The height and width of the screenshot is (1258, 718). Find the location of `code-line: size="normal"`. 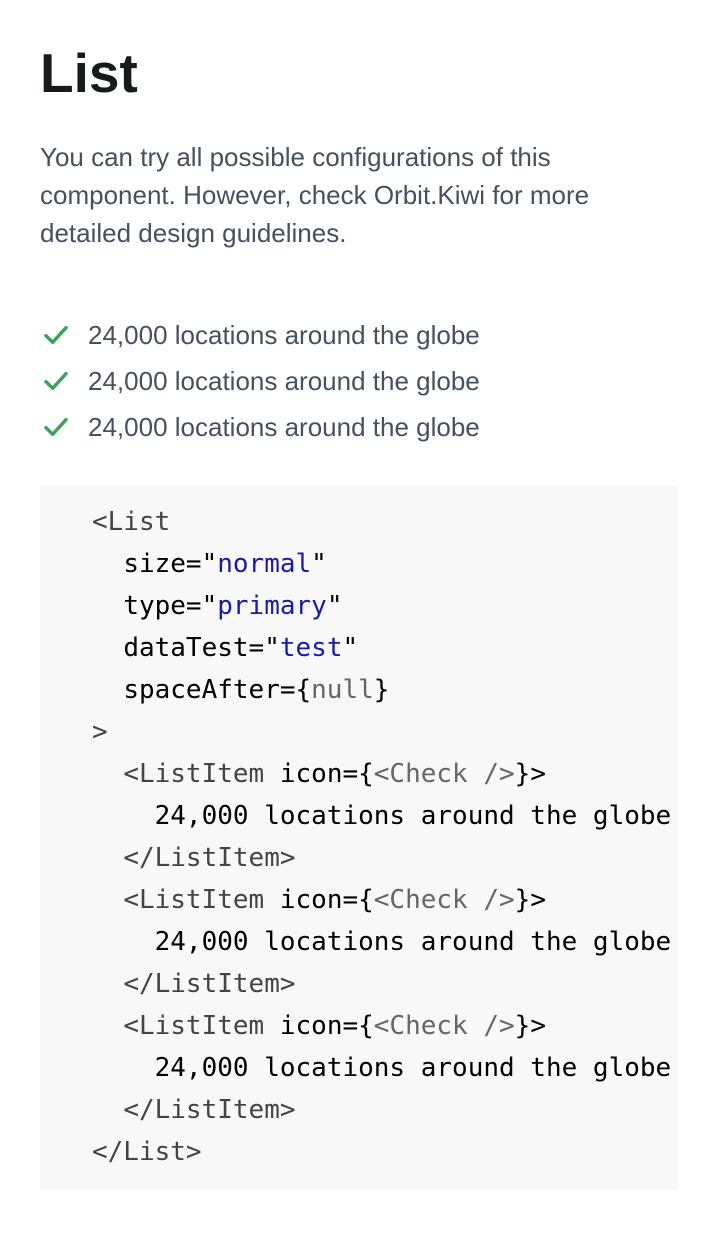

code-line: size="normal" is located at coordinates (225, 564).